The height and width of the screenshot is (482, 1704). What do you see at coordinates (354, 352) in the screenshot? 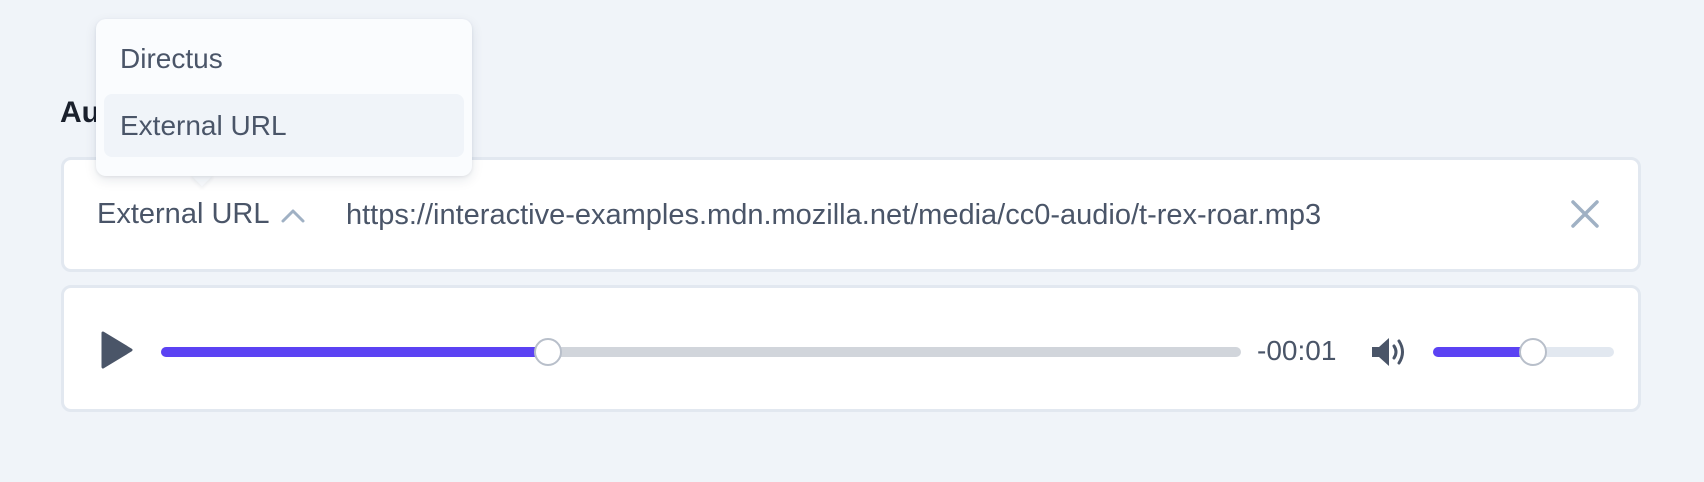
I see `progress-fill` at bounding box center [354, 352].